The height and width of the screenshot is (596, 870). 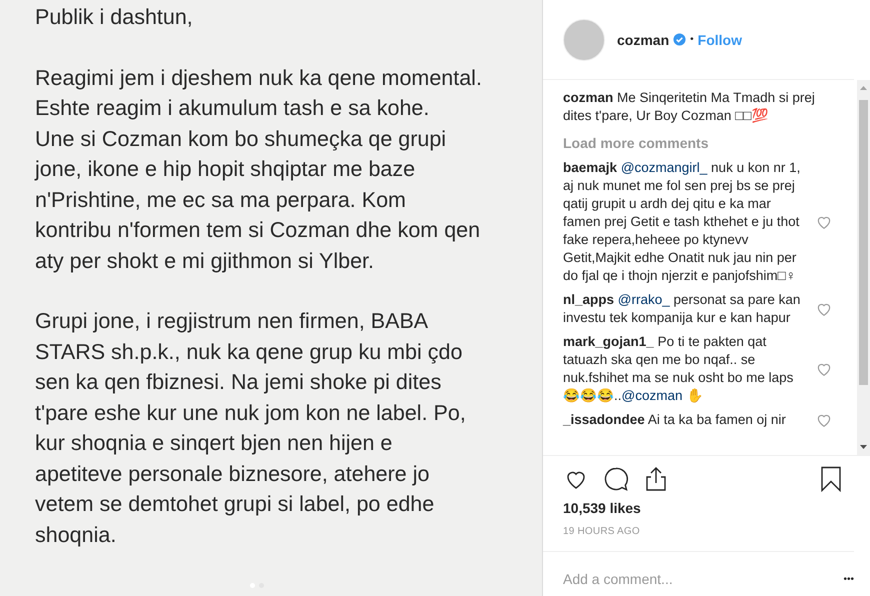 I want to click on note-text-line: t'pare eshe kur une nuk jom kon ne label. Po,, so click(x=250, y=413).